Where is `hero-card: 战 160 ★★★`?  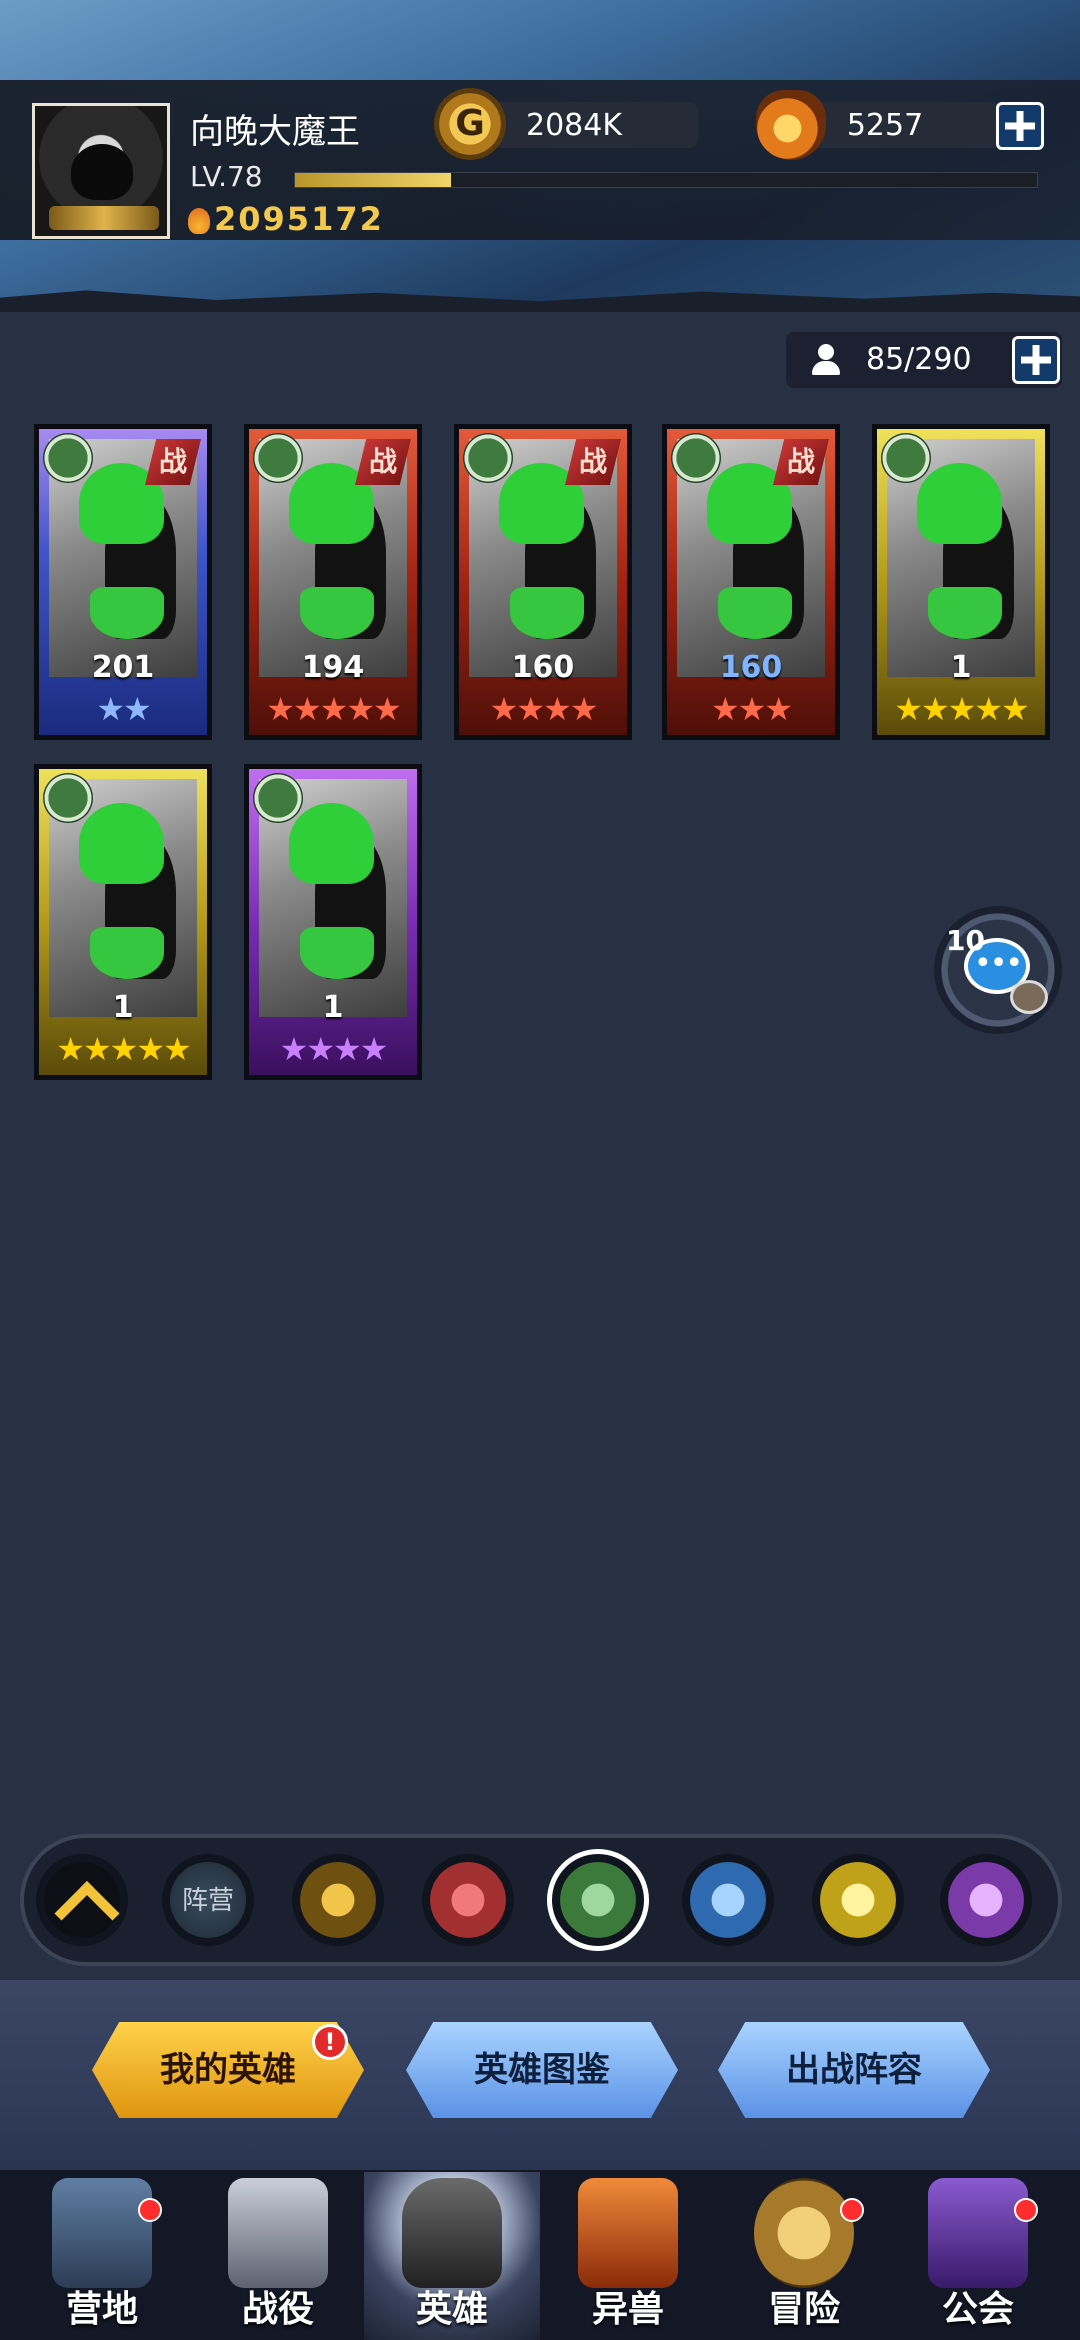
hero-card: 战 160 ★★★ is located at coordinates (751, 582).